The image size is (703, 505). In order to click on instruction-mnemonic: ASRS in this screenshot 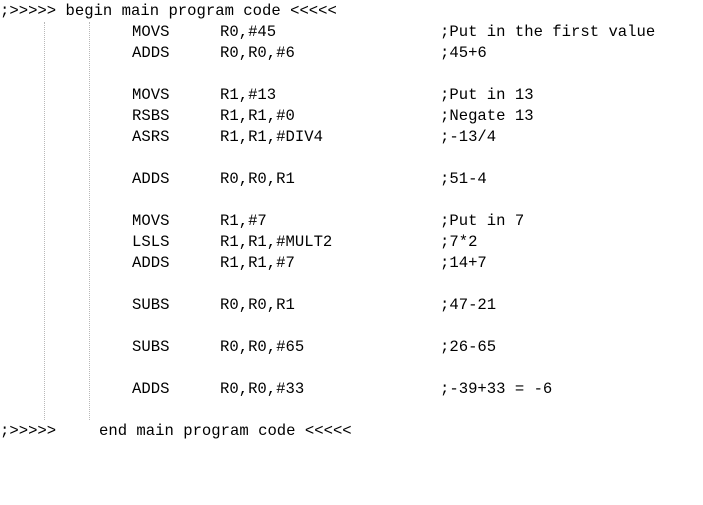, I will do `click(151, 137)`.